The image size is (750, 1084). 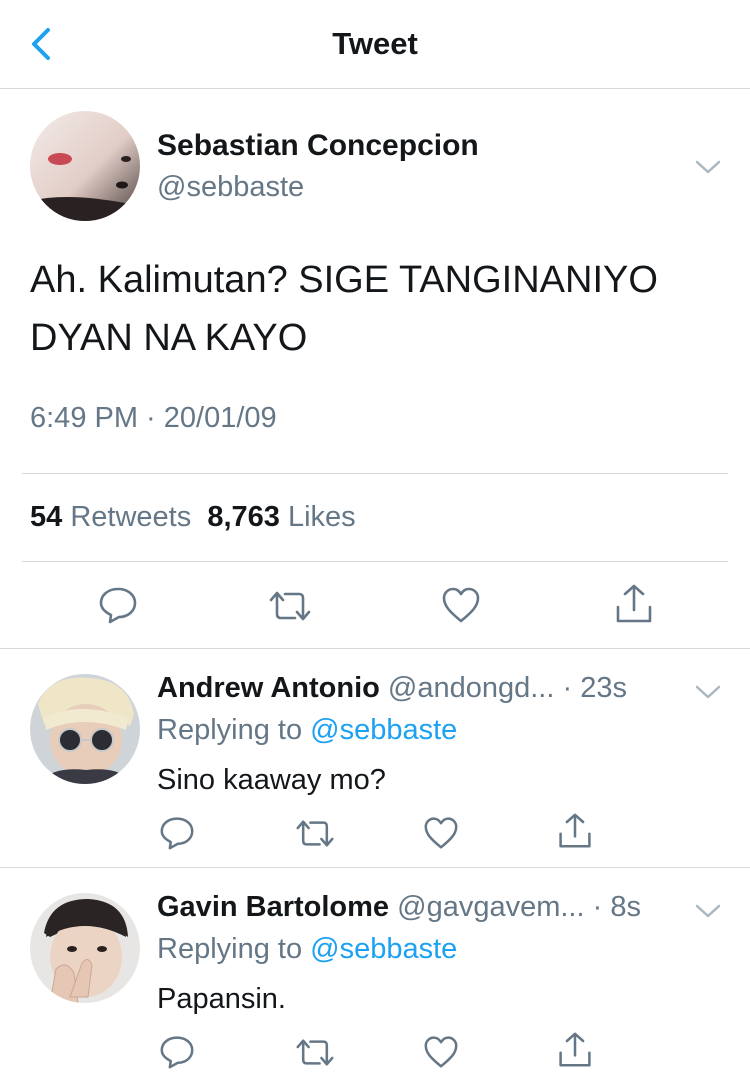 What do you see at coordinates (318, 146) in the screenshot?
I see `author-name: Sebastian Concepcion` at bounding box center [318, 146].